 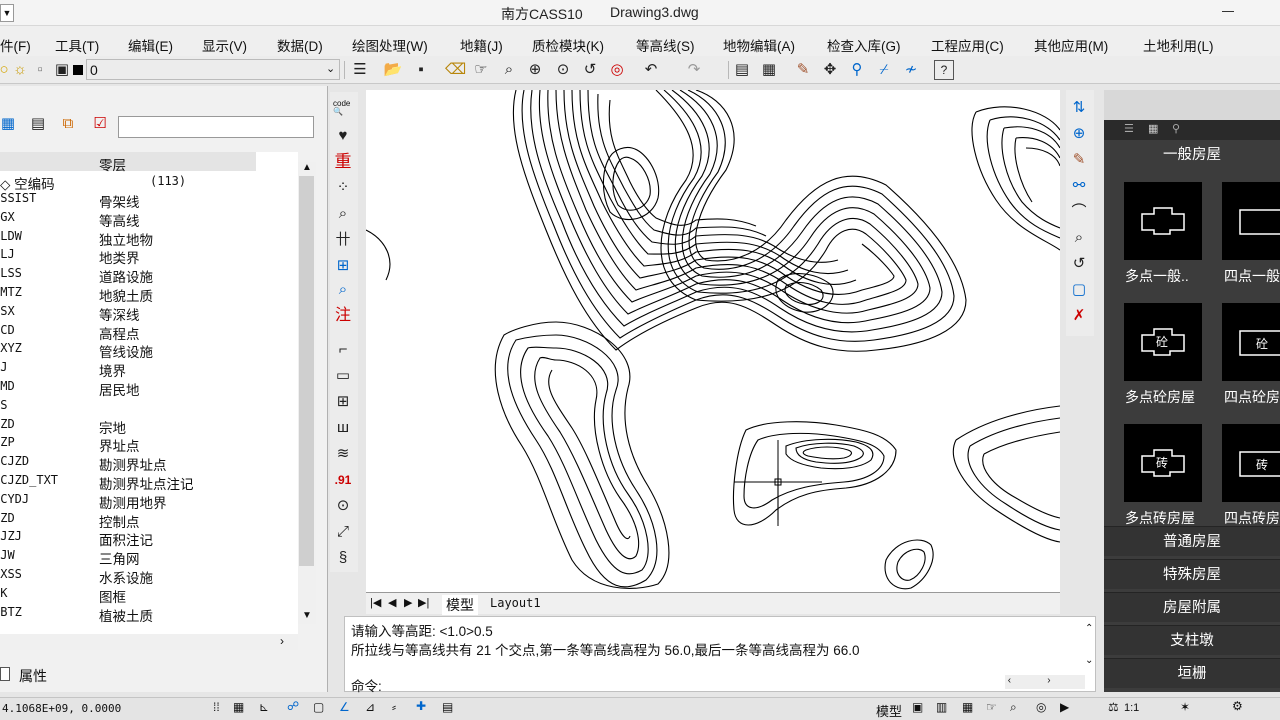 I want to click on move-icon: ✥, so click(x=830, y=70).